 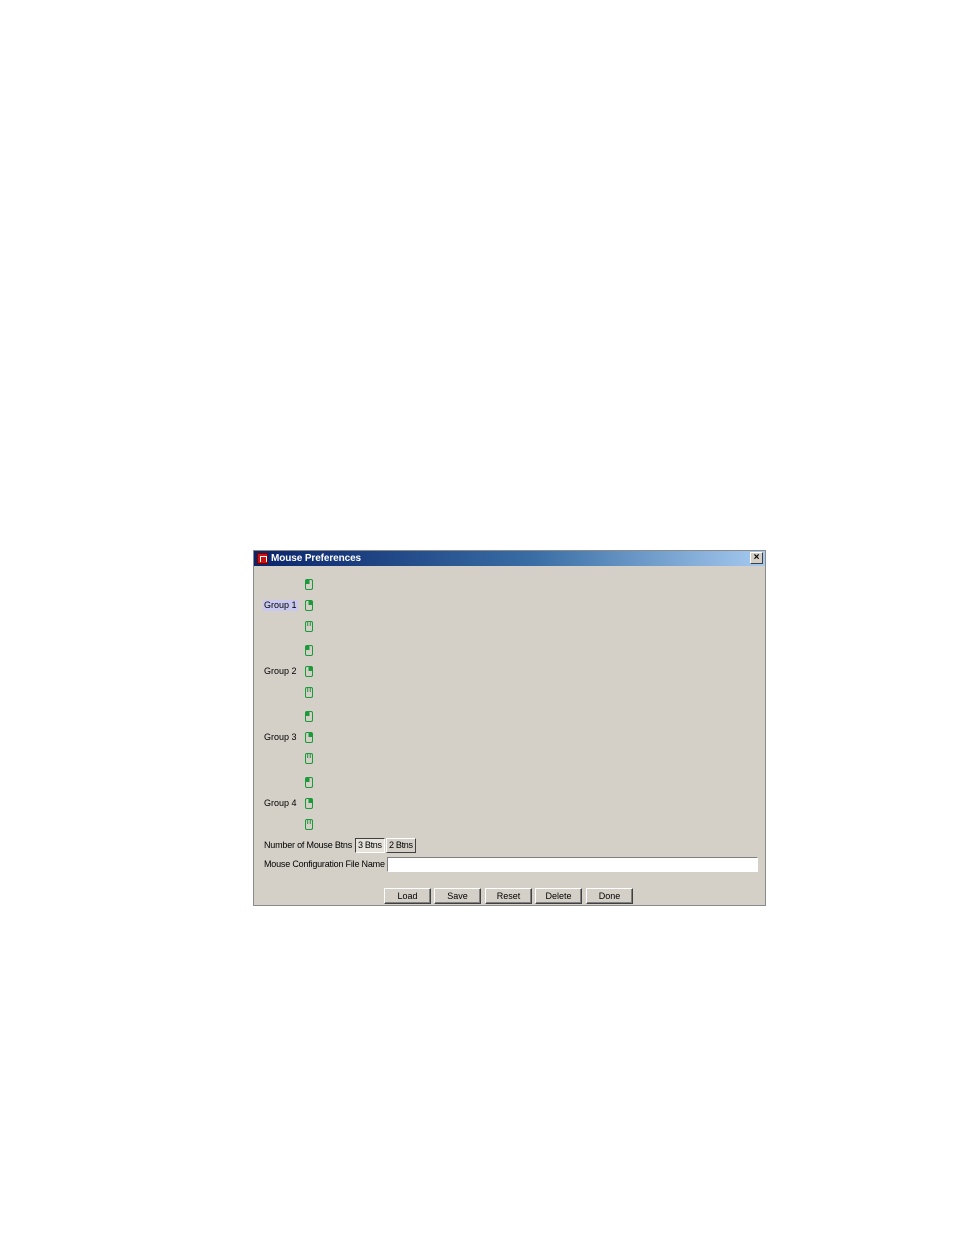 What do you see at coordinates (572, 864) in the screenshot?
I see `config-file-input` at bounding box center [572, 864].